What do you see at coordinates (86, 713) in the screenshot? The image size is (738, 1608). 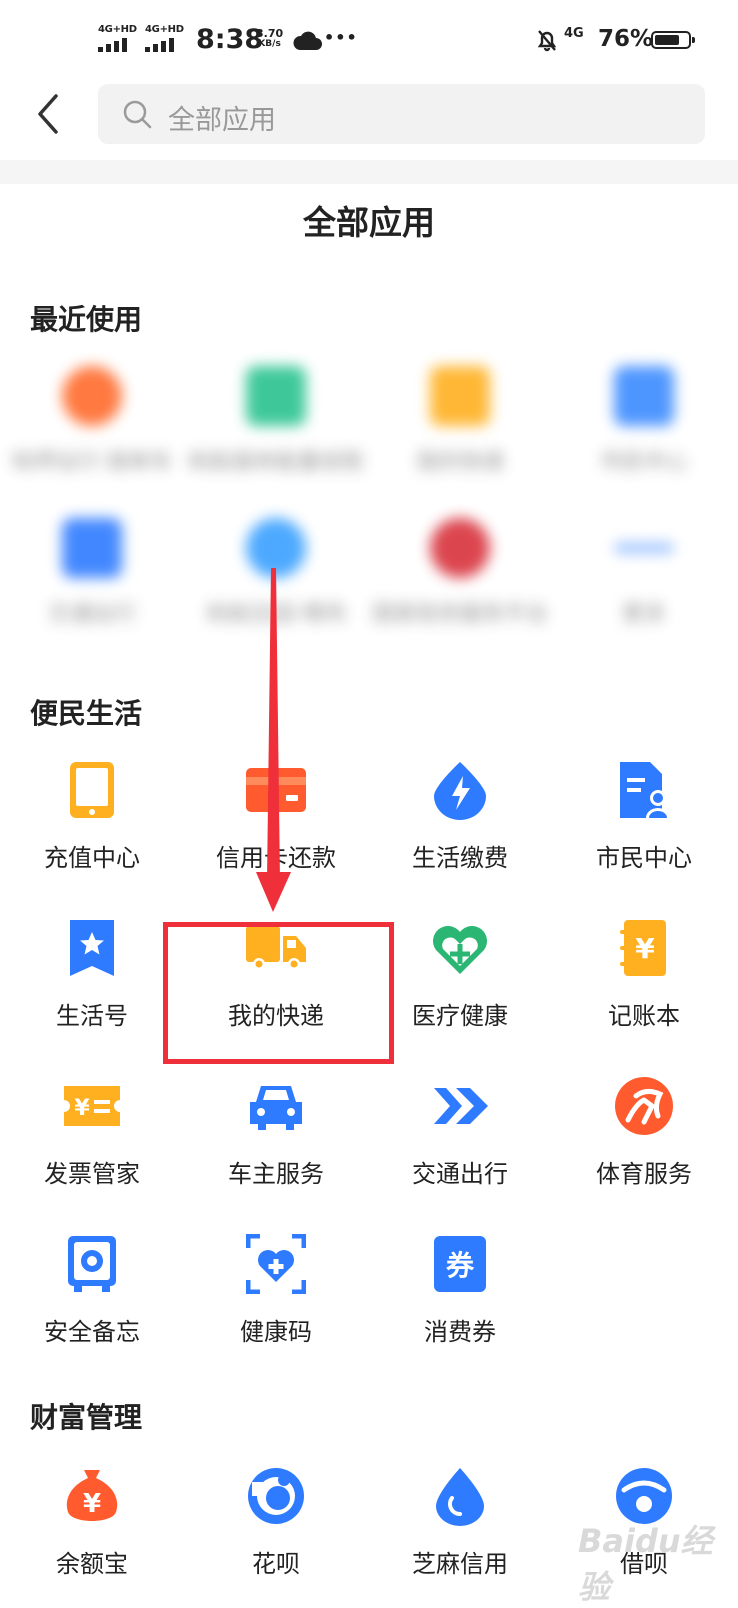 I see `section-title-life: 便民生活` at bounding box center [86, 713].